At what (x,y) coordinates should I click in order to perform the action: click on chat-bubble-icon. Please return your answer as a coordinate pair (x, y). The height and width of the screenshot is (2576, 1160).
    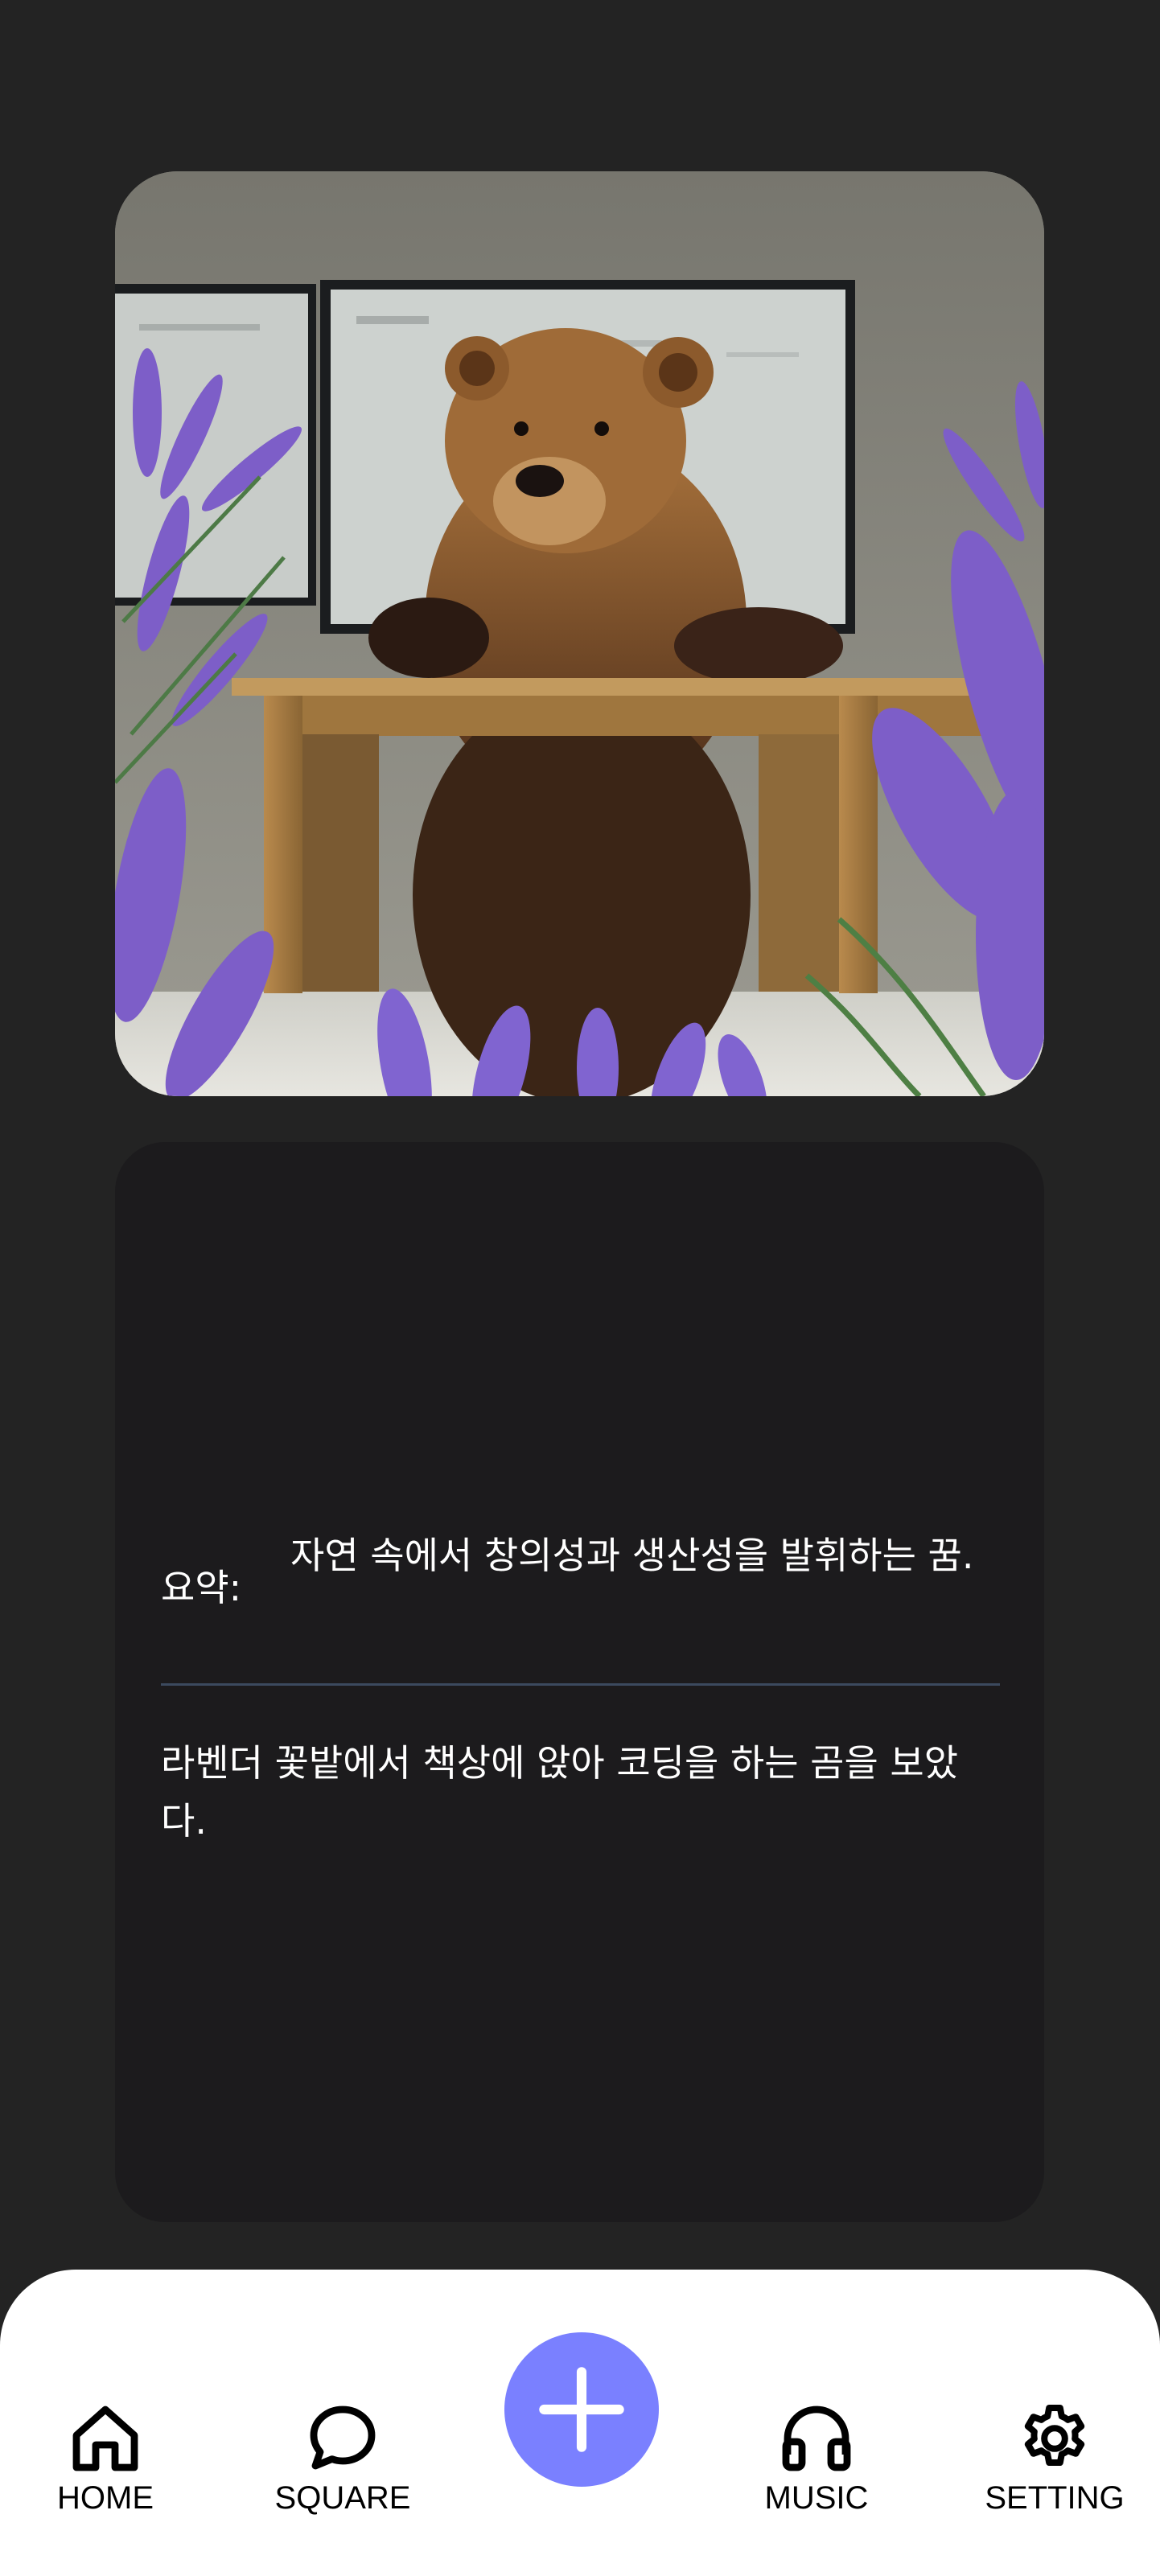
    Looking at the image, I should click on (343, 2437).